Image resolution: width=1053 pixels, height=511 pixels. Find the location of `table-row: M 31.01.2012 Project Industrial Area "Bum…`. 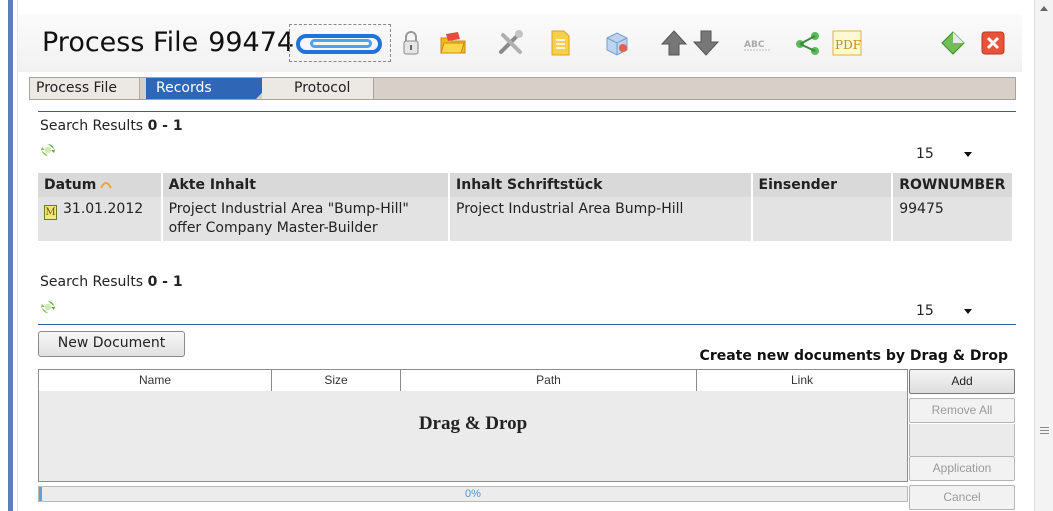

table-row: M 31.01.2012 Project Industrial Area "Bum… is located at coordinates (526, 219).